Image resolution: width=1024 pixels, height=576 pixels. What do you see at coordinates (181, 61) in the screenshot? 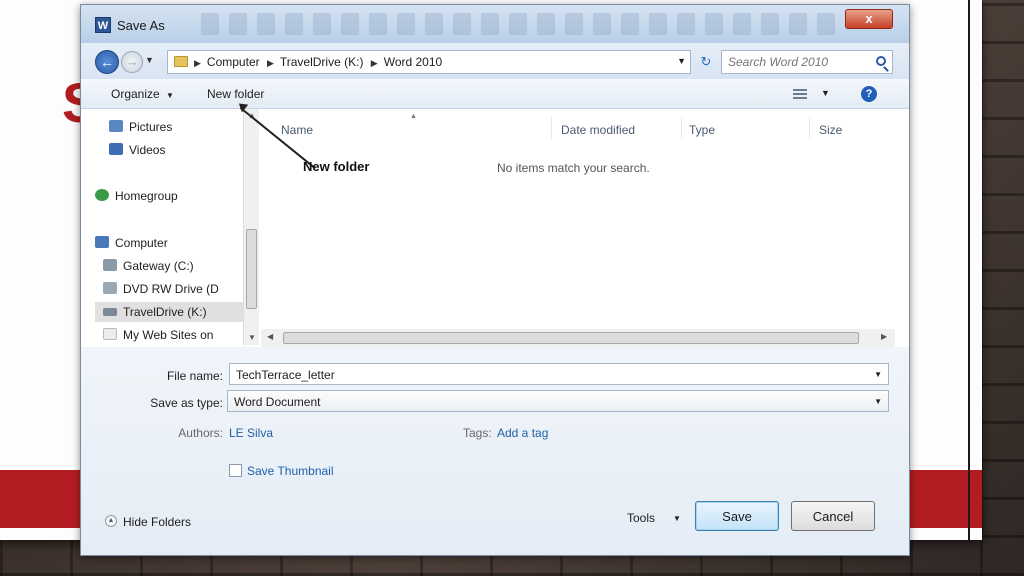
I see `folder-icon` at bounding box center [181, 61].